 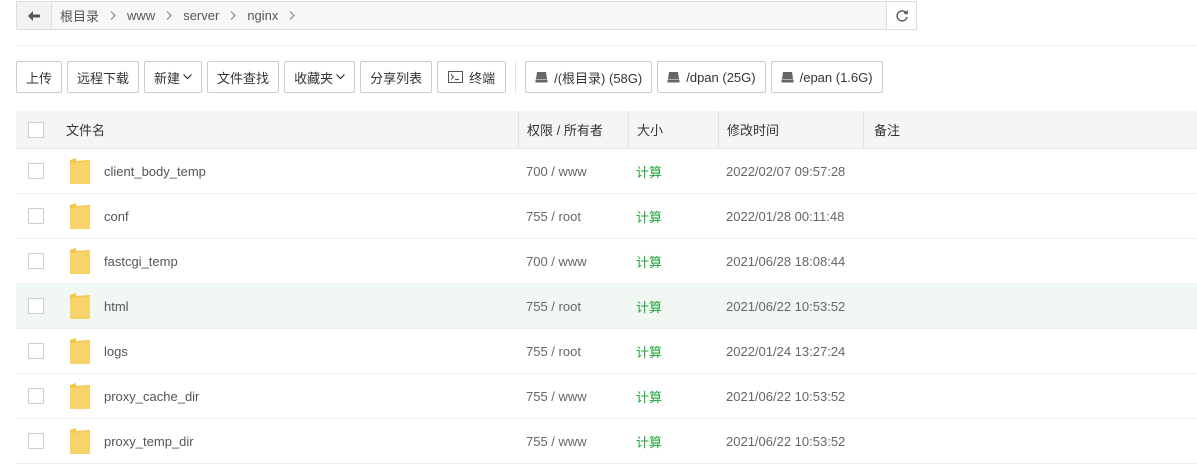 What do you see at coordinates (287, 171) in the screenshot?
I see `name-cell: client_body_temp` at bounding box center [287, 171].